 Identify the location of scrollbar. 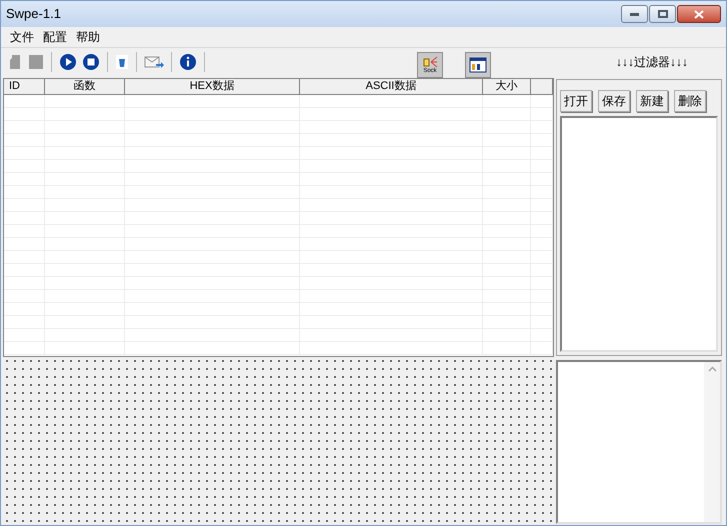
(712, 442).